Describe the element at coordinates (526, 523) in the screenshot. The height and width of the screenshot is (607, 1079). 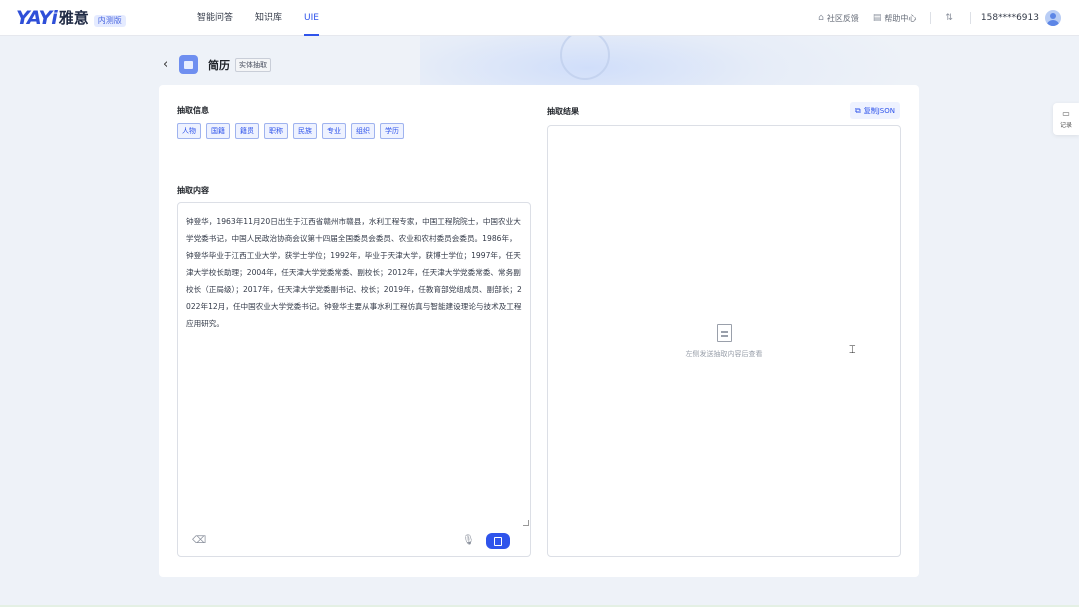
I see `resize-handle` at that location.